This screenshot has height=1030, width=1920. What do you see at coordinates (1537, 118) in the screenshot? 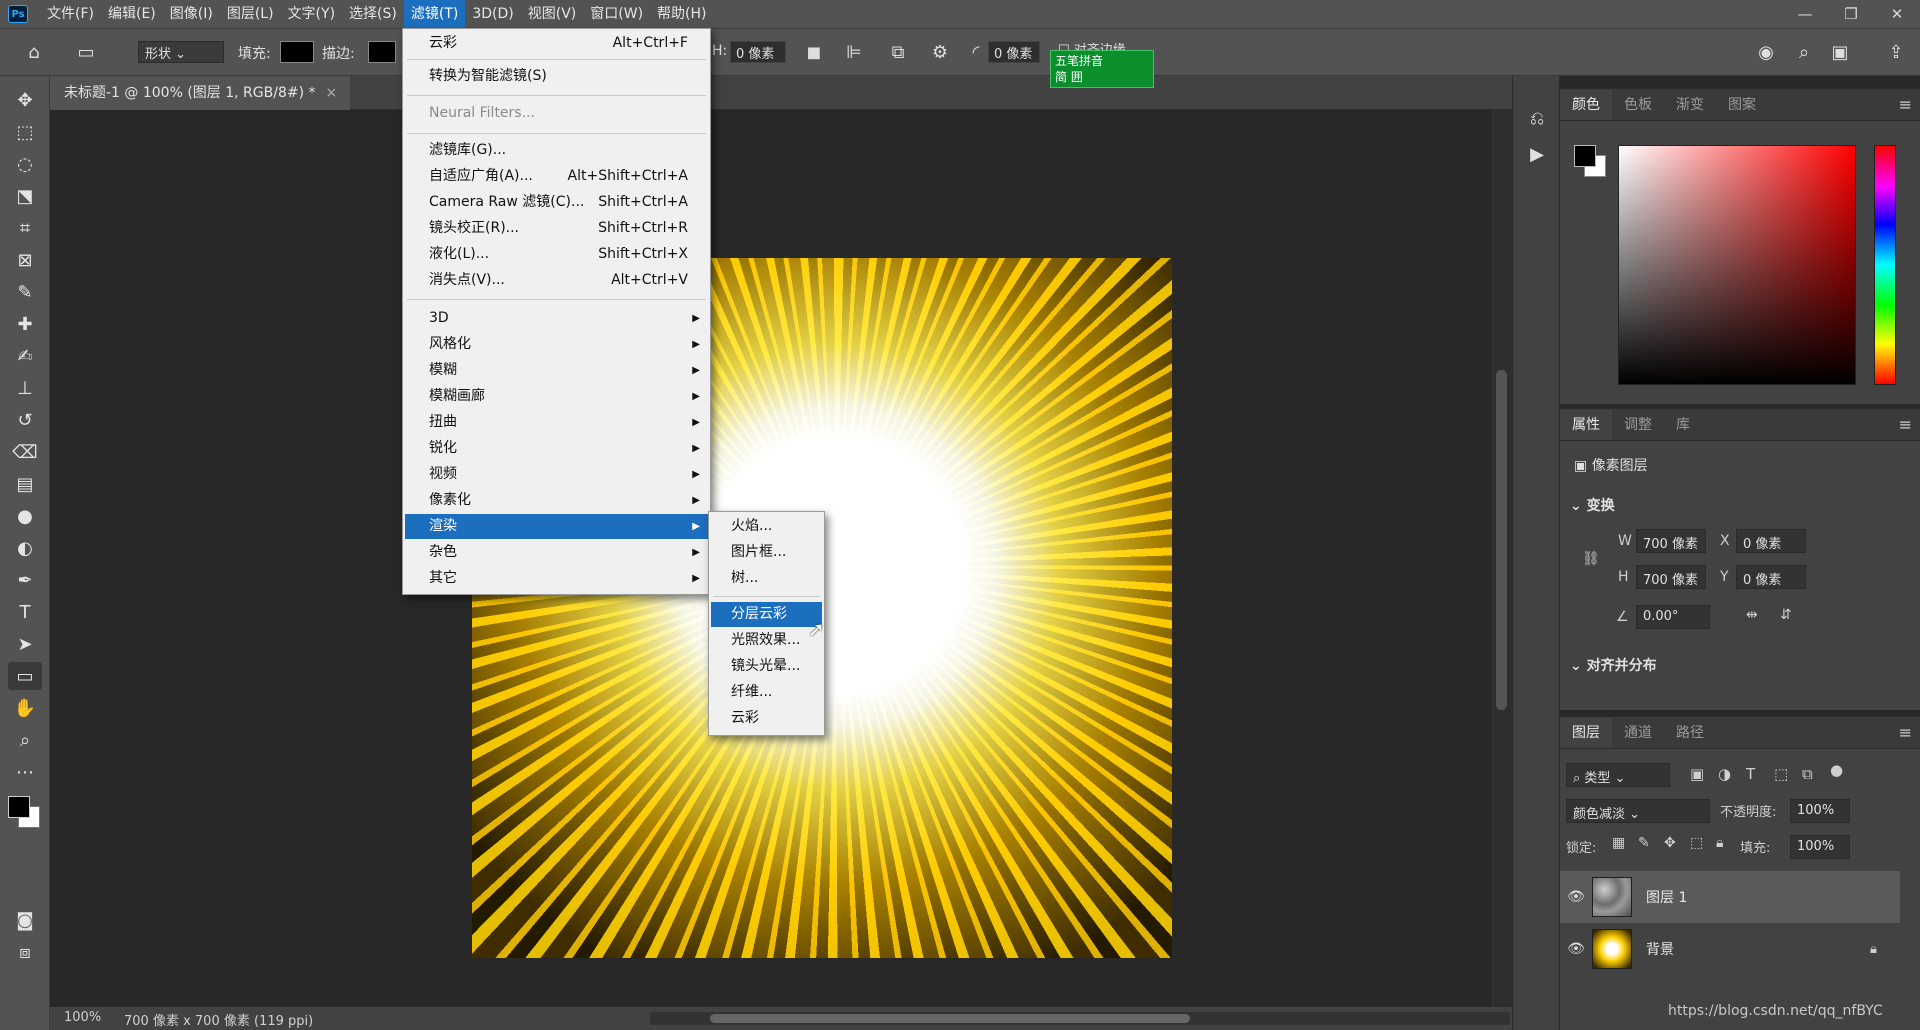
I see `history-panel-icon: ⎌` at bounding box center [1537, 118].